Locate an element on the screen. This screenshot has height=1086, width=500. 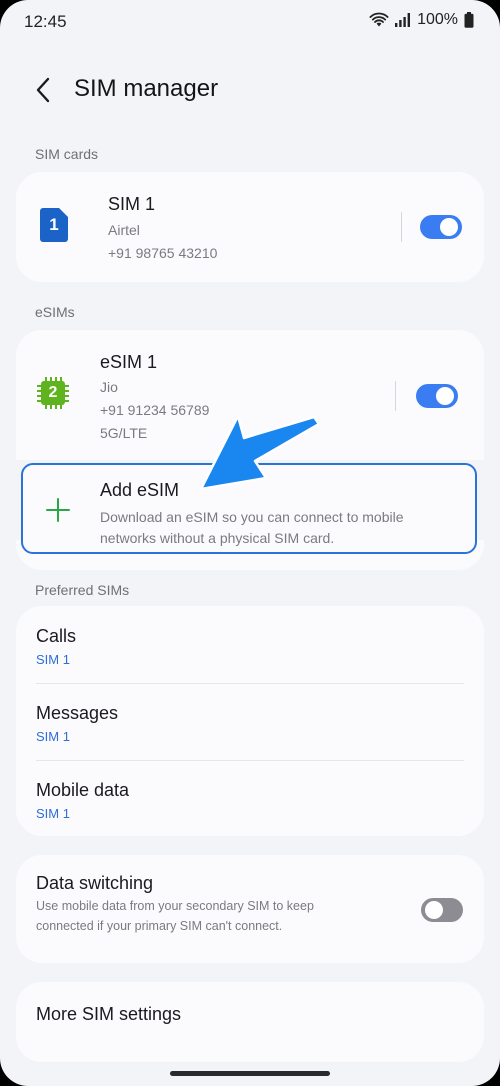
preferred-calls-item: Calls SIM 1 is located at coordinates (250, 644).